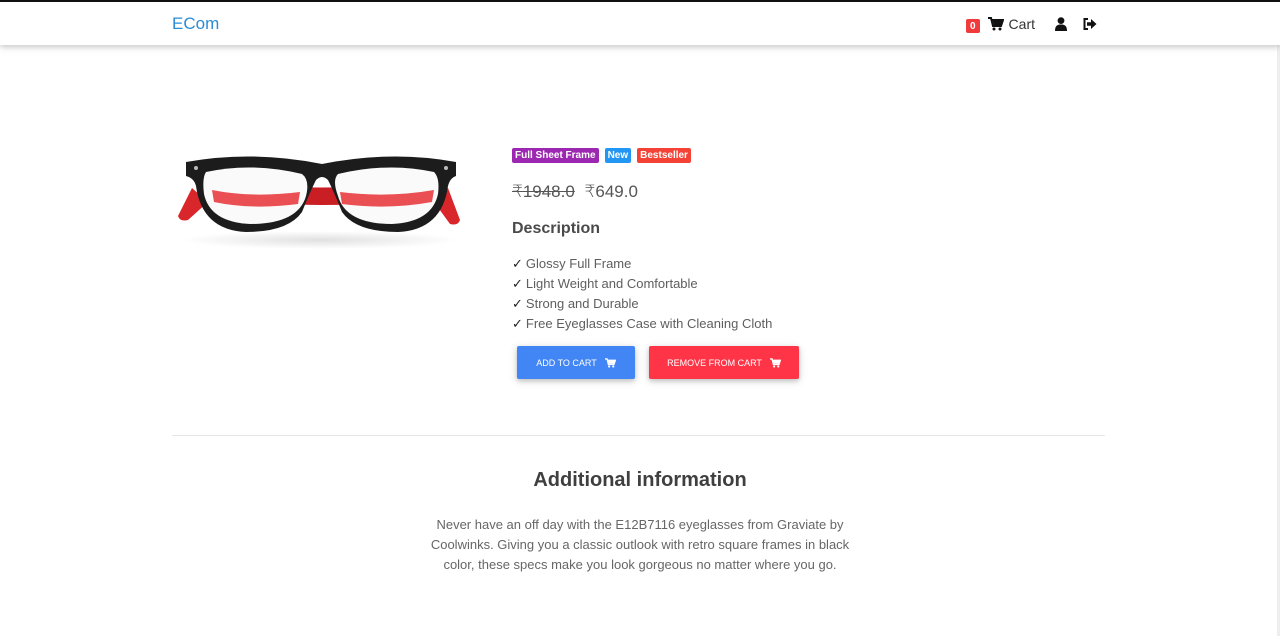 The width and height of the screenshot is (1280, 636). I want to click on nav-actions: 0 Cart, so click(1031, 24).